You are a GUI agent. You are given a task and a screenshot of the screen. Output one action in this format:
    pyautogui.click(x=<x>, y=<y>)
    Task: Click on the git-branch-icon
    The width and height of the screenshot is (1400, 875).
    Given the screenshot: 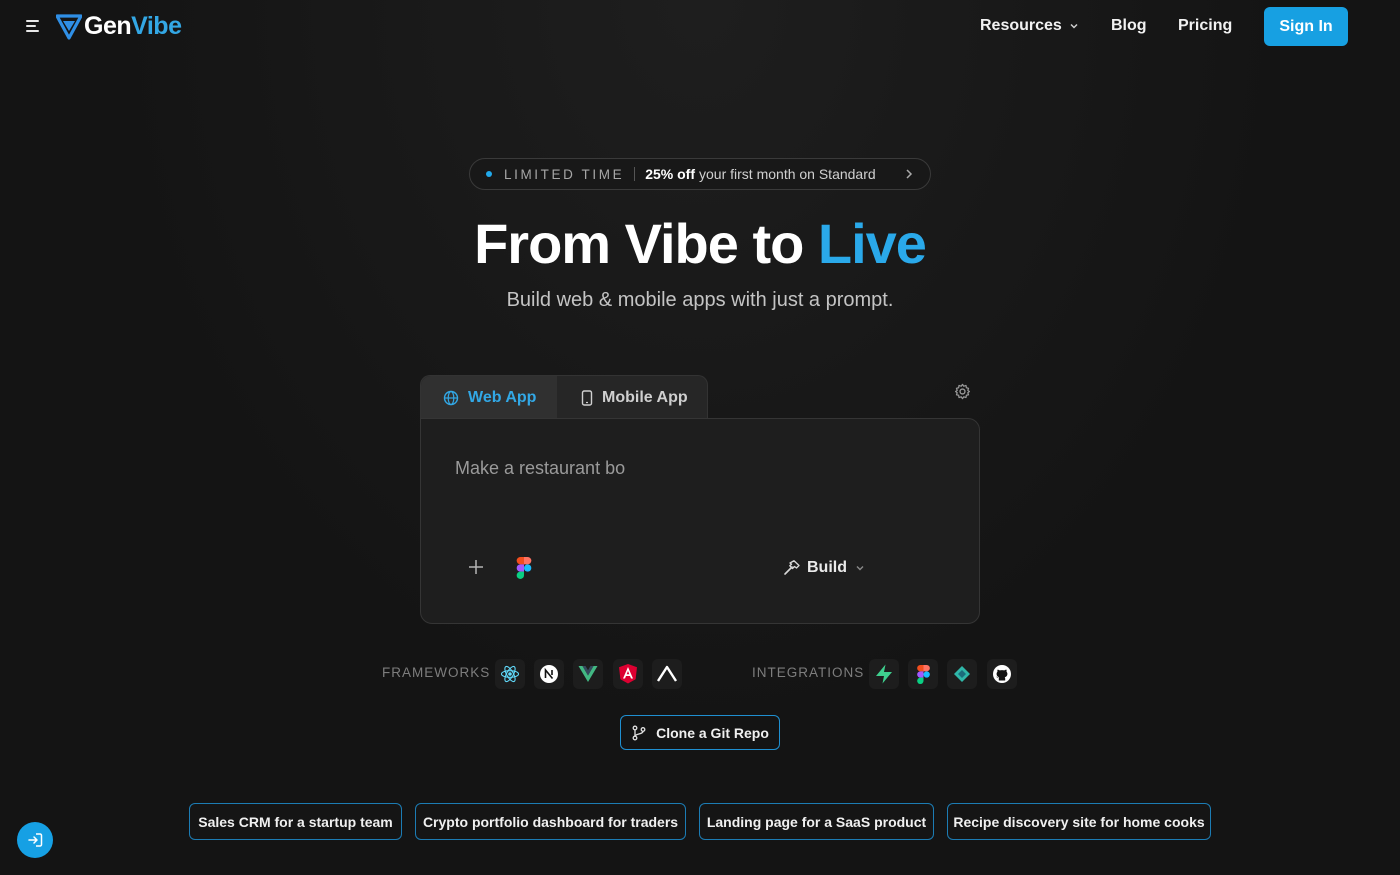 What is the action you would take?
    pyautogui.click(x=639, y=732)
    